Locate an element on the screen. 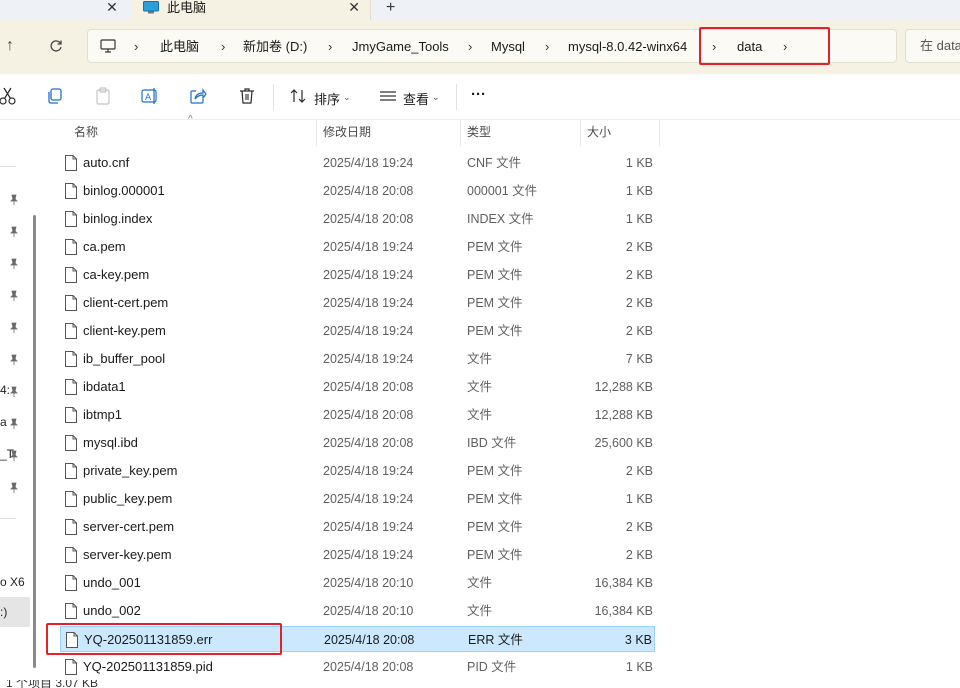 The image size is (960, 688). column-header-type: 类型 is located at coordinates (479, 133).